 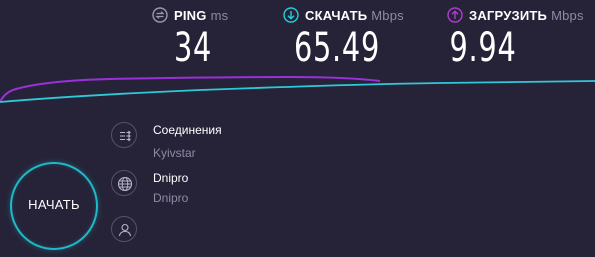 I want to click on upload-metric: ЗАГРУЗИТЬ Mbps 9.94, so click(x=515, y=39).